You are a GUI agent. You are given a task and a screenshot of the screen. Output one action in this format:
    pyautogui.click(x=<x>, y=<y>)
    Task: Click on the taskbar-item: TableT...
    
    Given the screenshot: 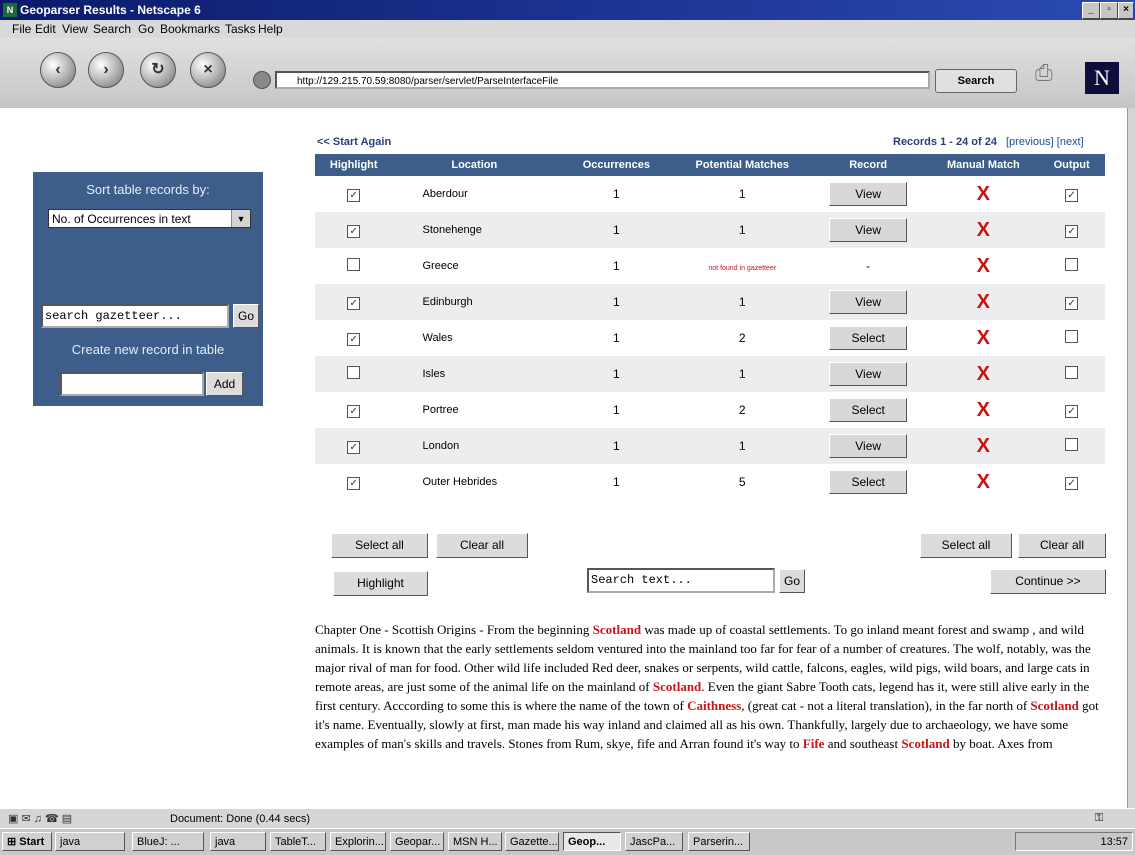 What is the action you would take?
    pyautogui.click(x=298, y=841)
    